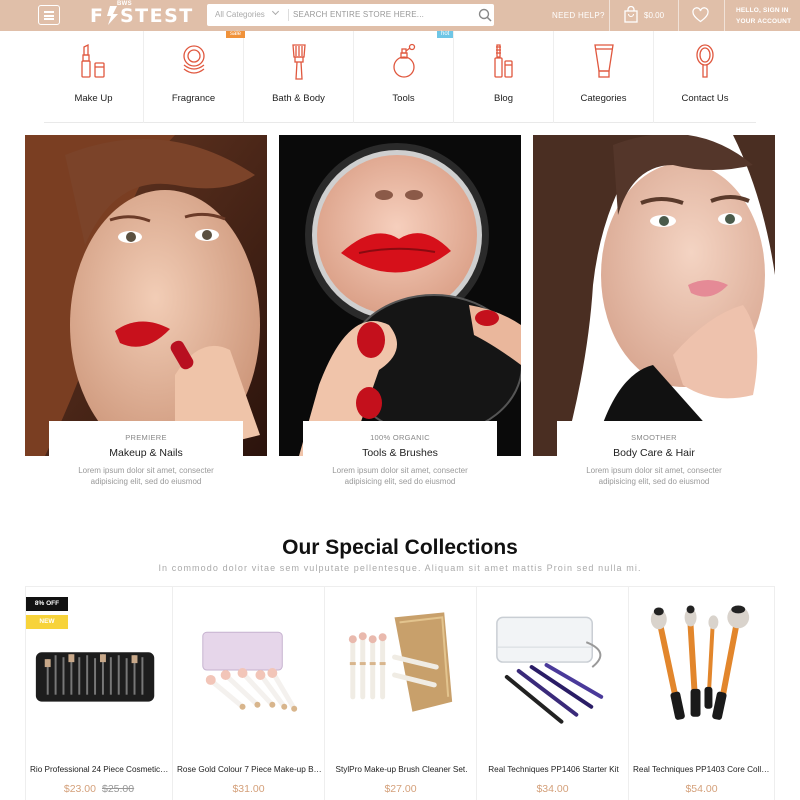  I want to click on current-price: $54.00, so click(701, 789).